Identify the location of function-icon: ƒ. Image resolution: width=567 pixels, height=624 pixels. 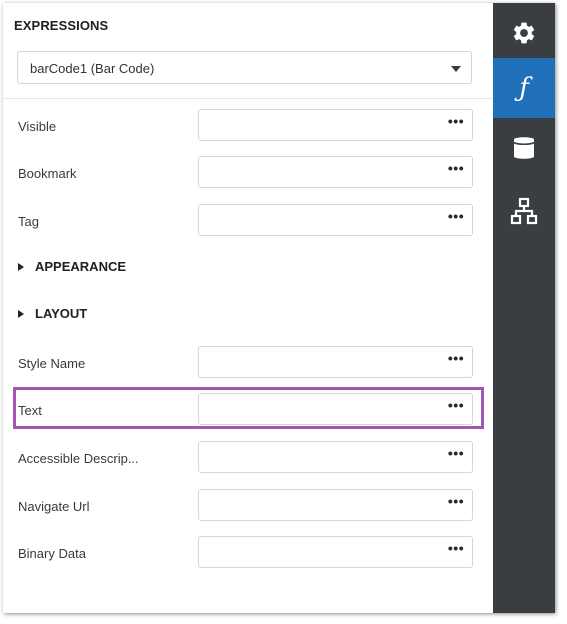
(524, 88).